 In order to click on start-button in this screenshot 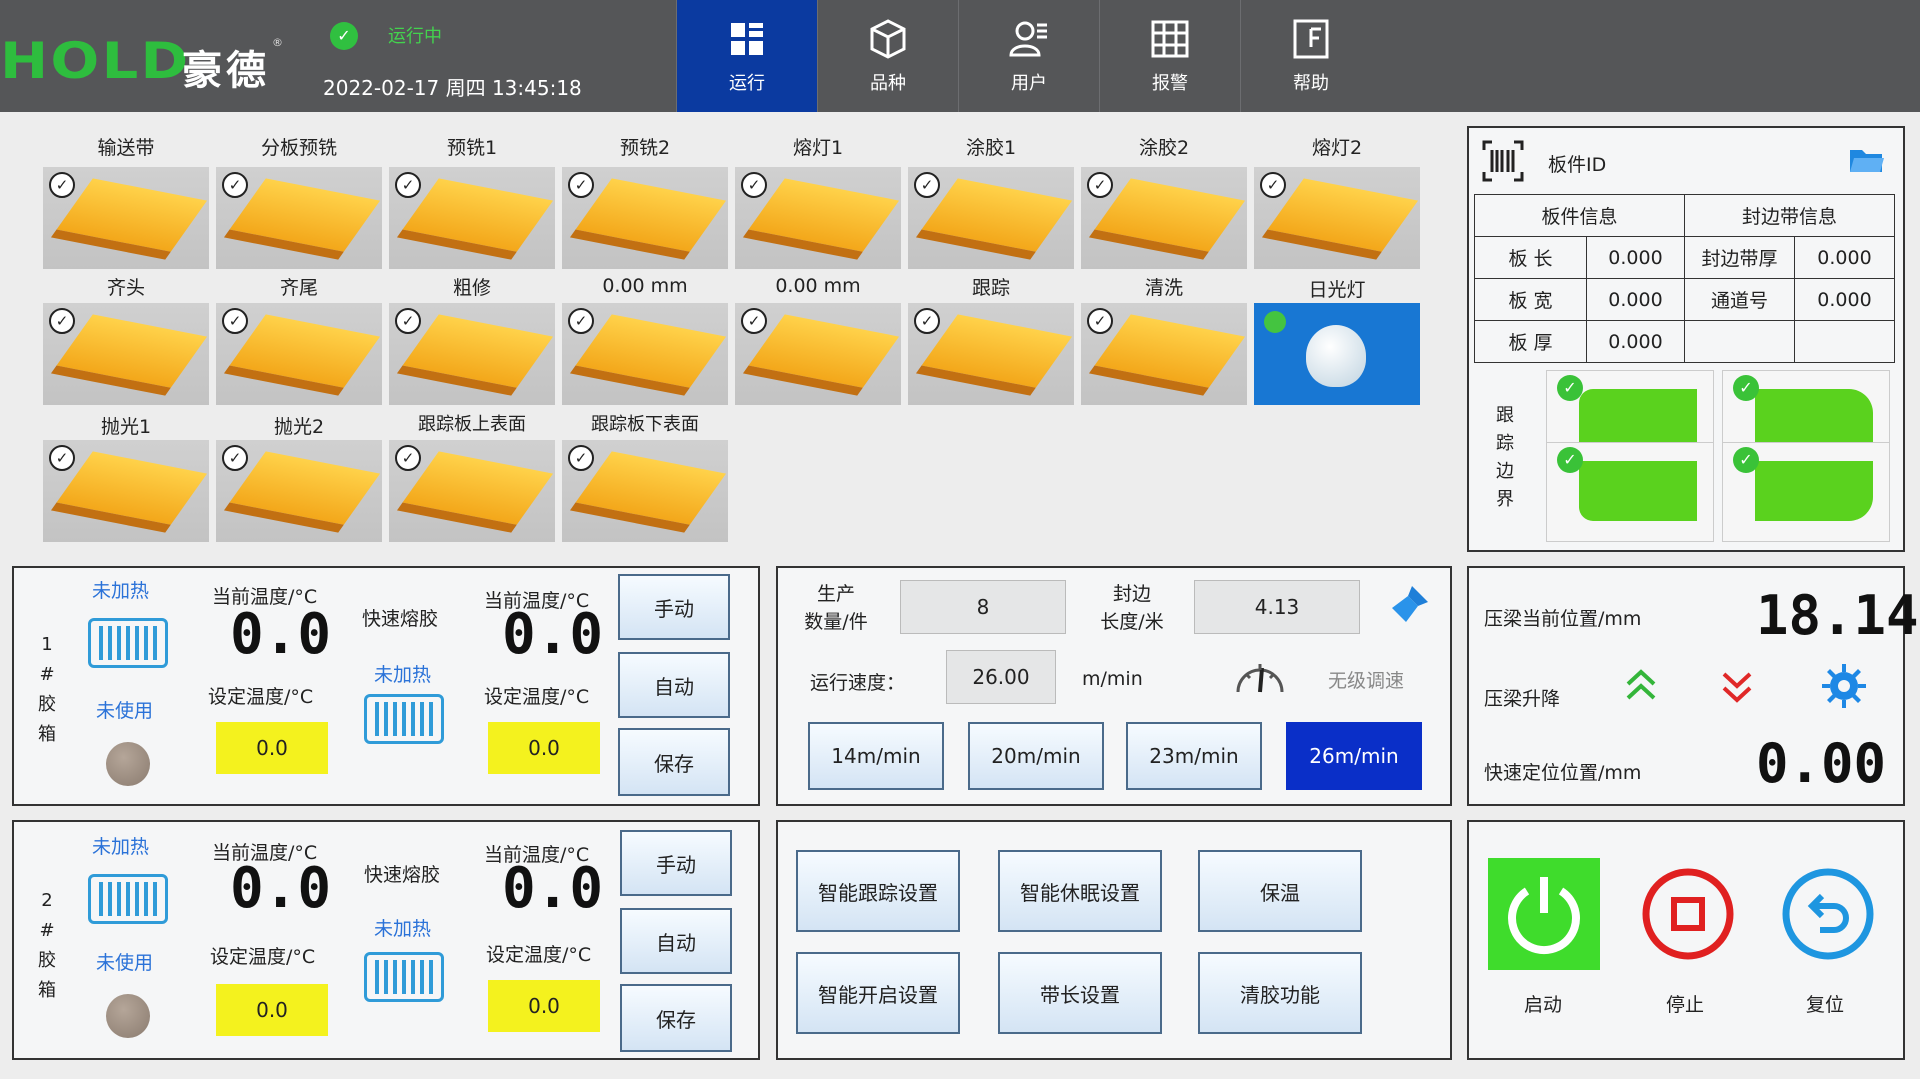, I will do `click(1544, 914)`.